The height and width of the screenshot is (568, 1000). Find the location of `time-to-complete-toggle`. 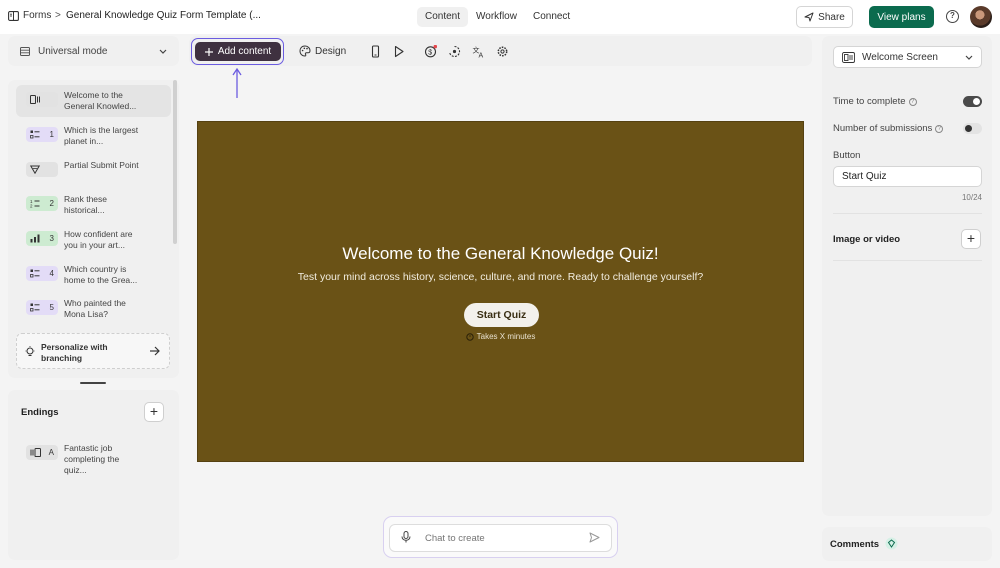

time-to-complete-toggle is located at coordinates (972, 101).